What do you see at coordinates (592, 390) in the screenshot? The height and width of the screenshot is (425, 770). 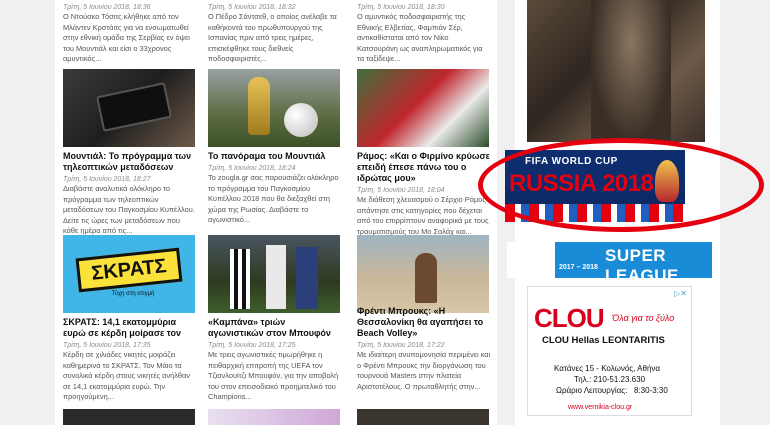 I see `clou-hours-label: Ωράριο Λειτουργίας:` at bounding box center [592, 390].